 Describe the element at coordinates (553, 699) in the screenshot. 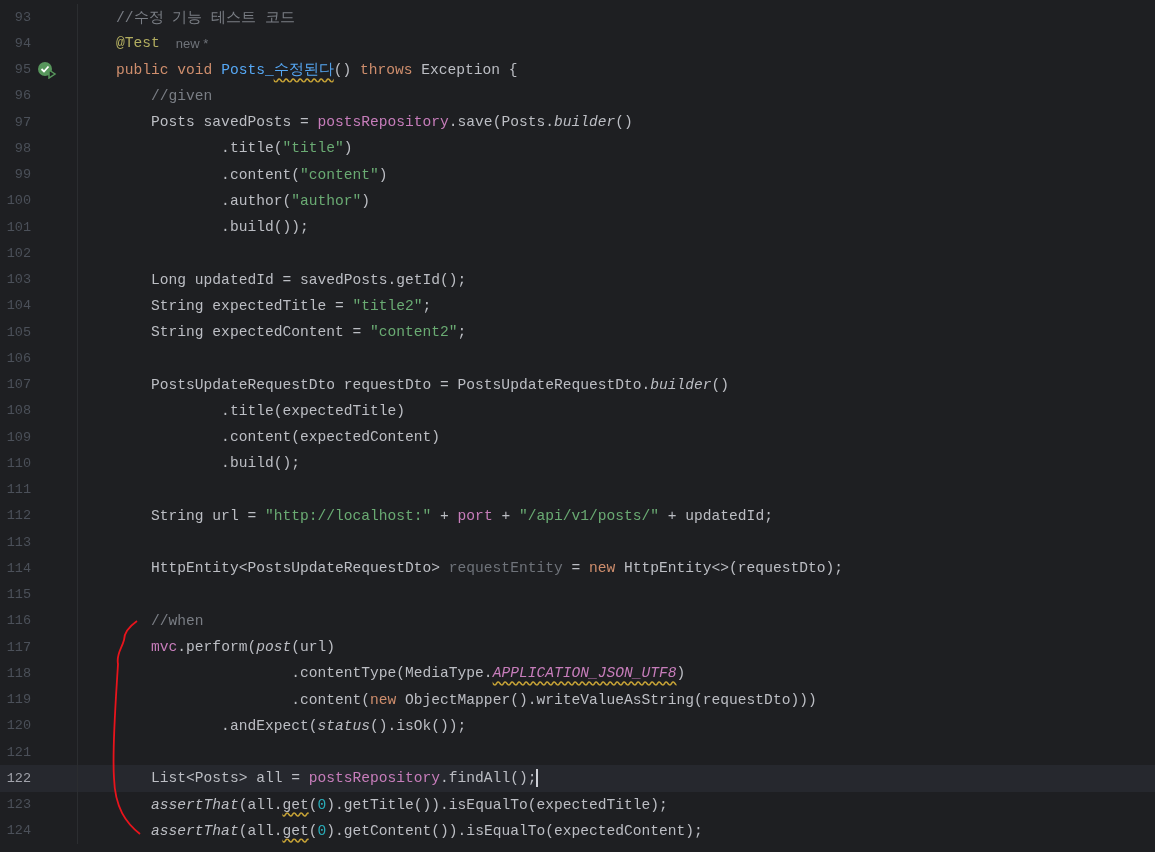

I see `code-line: .content(new ObjectMapper().writeValueAsString(requestDto)))` at that location.